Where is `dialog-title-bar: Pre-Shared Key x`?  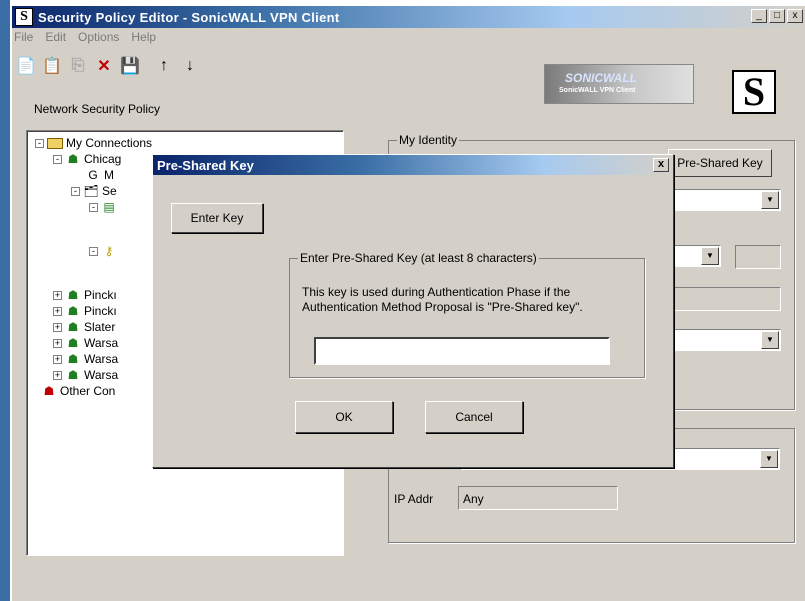 dialog-title-bar: Pre-Shared Key x is located at coordinates (413, 165).